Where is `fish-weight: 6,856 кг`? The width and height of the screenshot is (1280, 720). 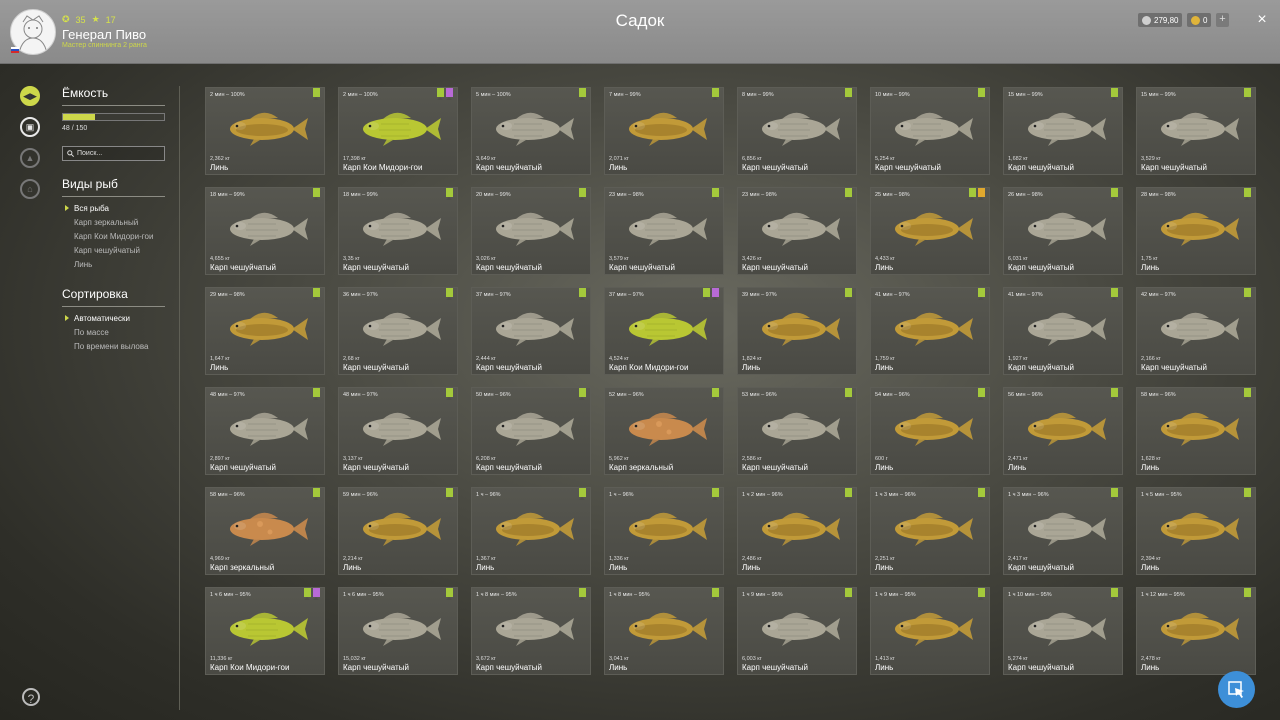
fish-weight: 6,856 кг is located at coordinates (752, 159).